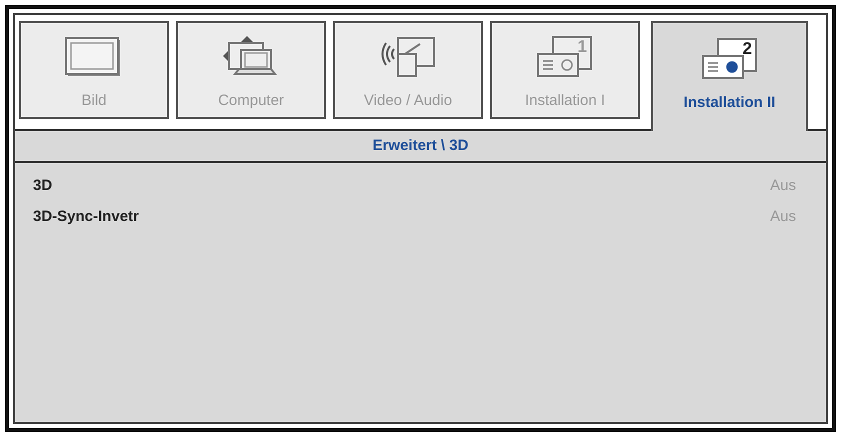 The image size is (848, 445). Describe the element at coordinates (420, 146) in the screenshot. I see `section-header: Erweitert \ 3D` at that location.